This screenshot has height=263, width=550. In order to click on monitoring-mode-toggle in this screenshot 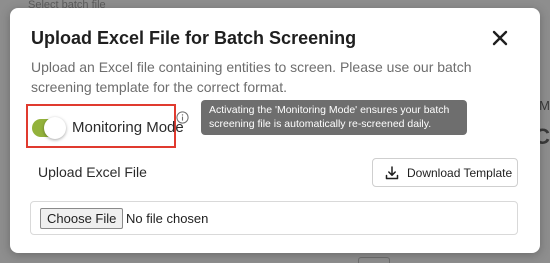, I will do `click(49, 128)`.